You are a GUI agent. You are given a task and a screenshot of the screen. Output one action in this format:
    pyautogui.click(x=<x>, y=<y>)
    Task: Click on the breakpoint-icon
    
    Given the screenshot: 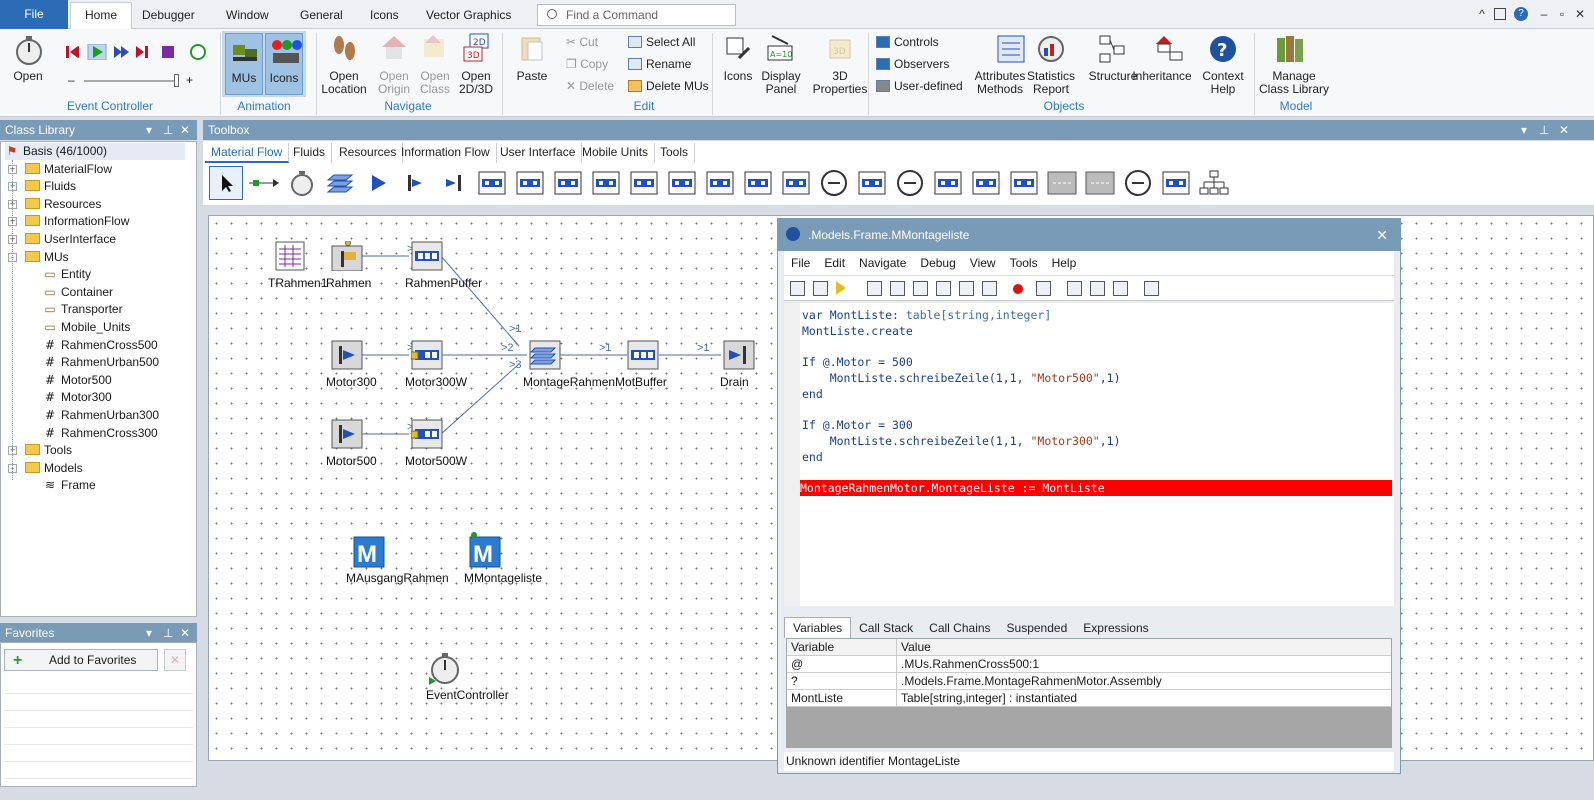 What is the action you would take?
    pyautogui.click(x=1018, y=289)
    